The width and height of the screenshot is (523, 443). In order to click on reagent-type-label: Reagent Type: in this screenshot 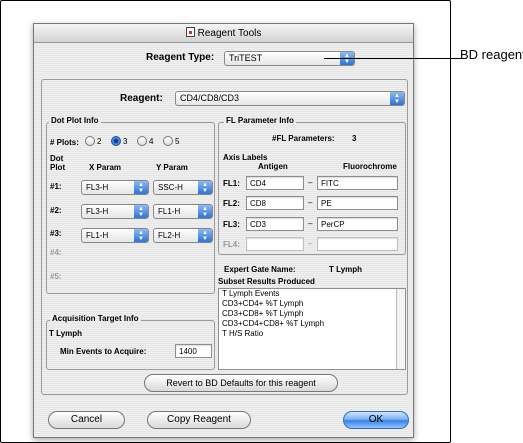, I will do `click(180, 57)`.